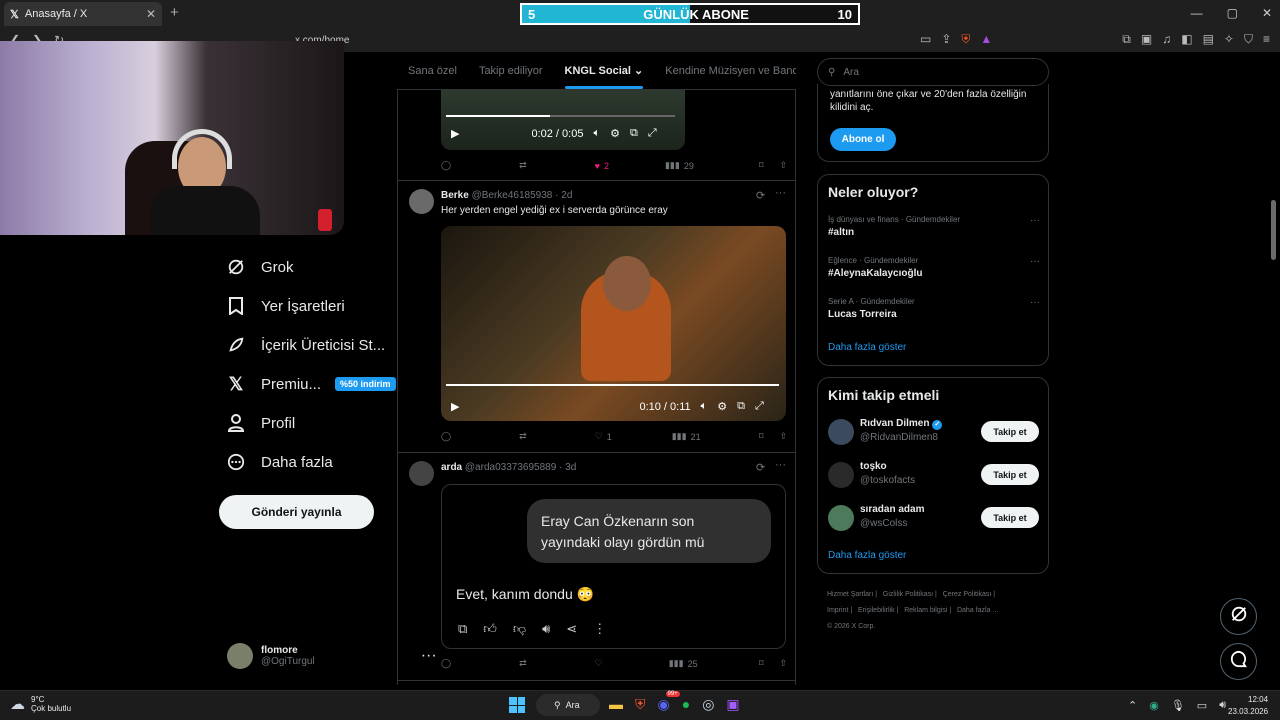  Describe the element at coordinates (1197, 13) in the screenshot. I see `minimize-icon: —` at that location.